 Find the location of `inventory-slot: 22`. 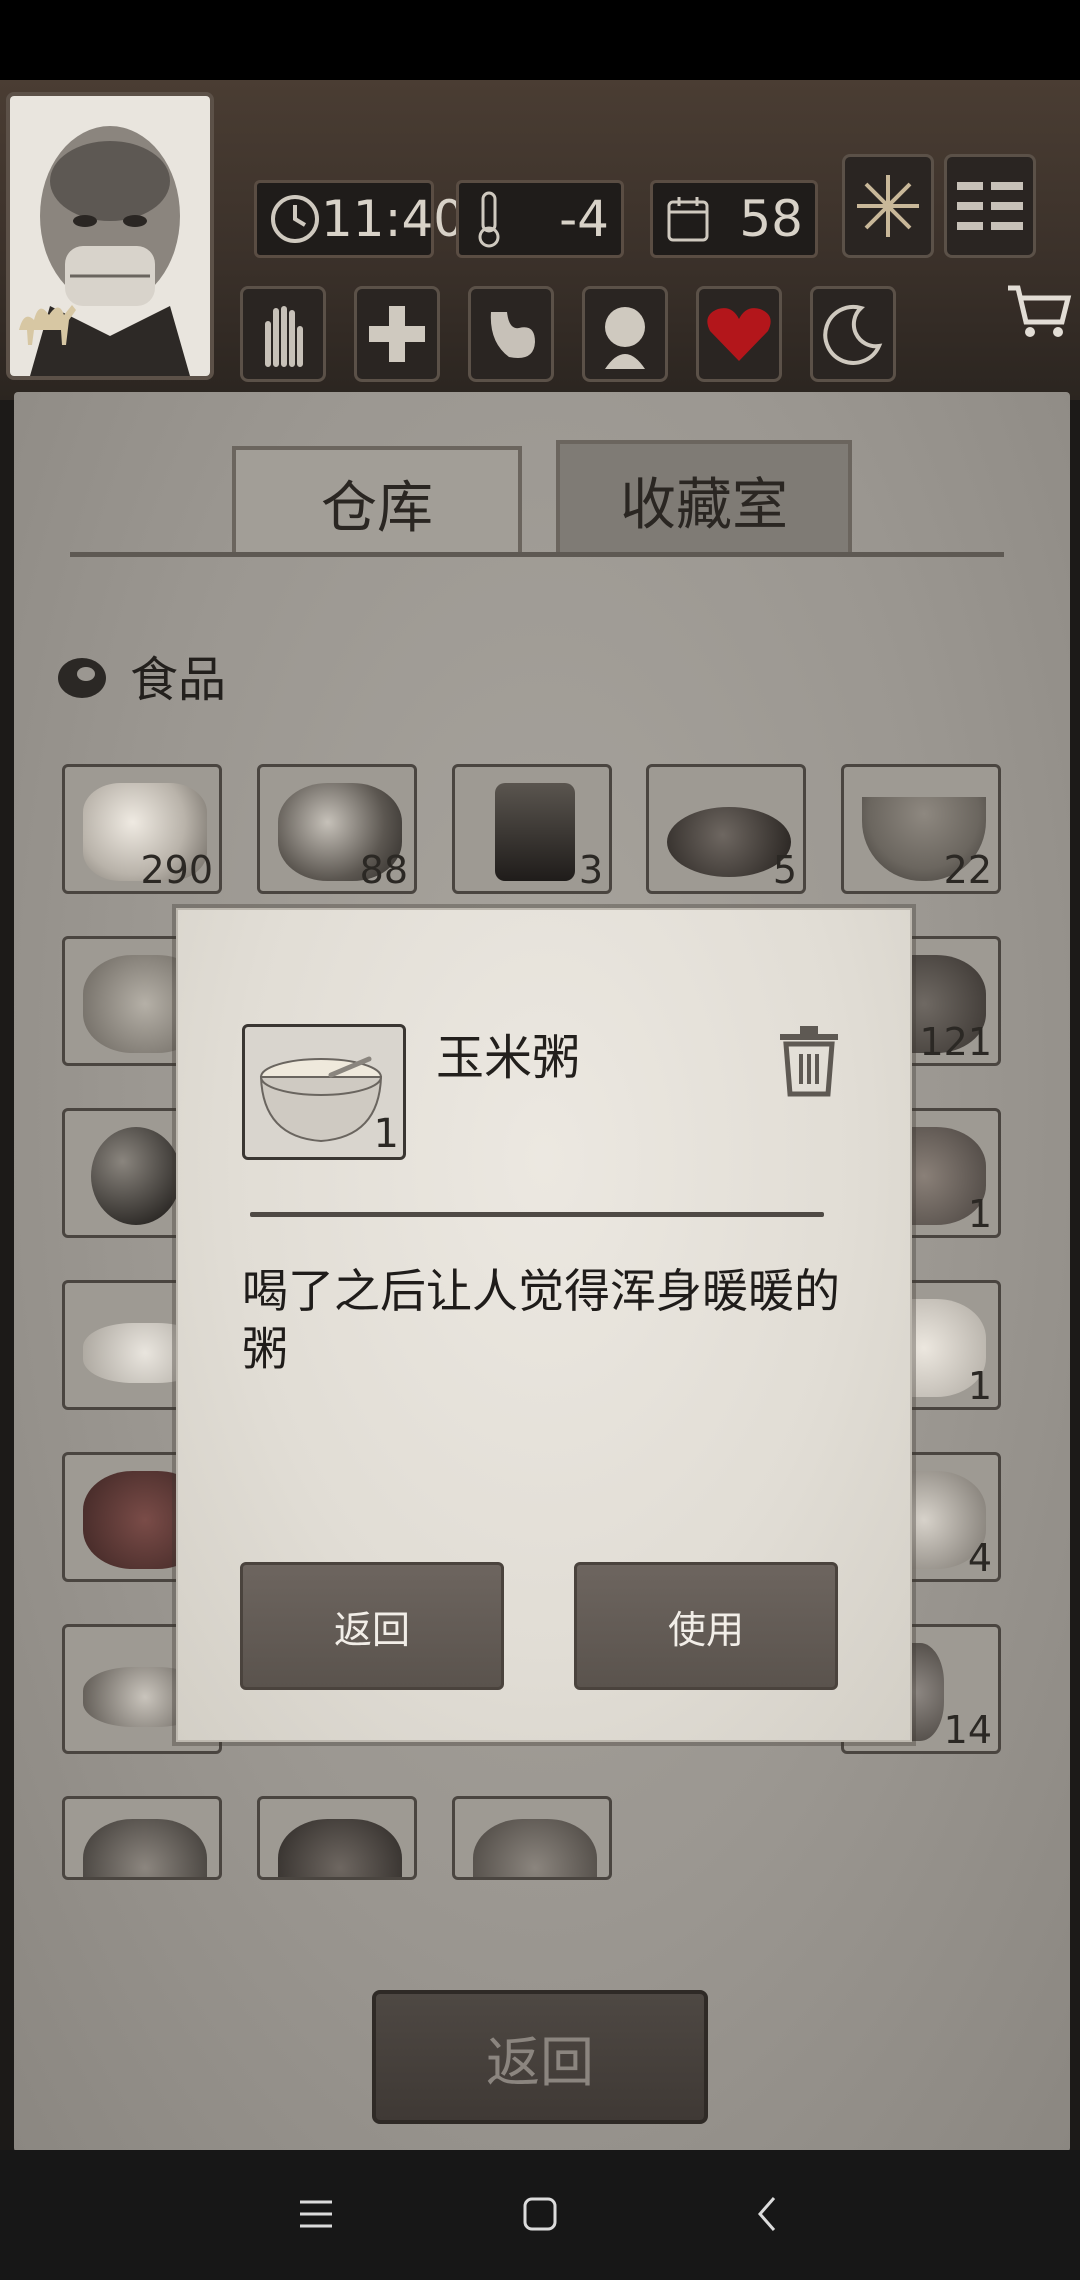

inventory-slot: 22 is located at coordinates (921, 829).